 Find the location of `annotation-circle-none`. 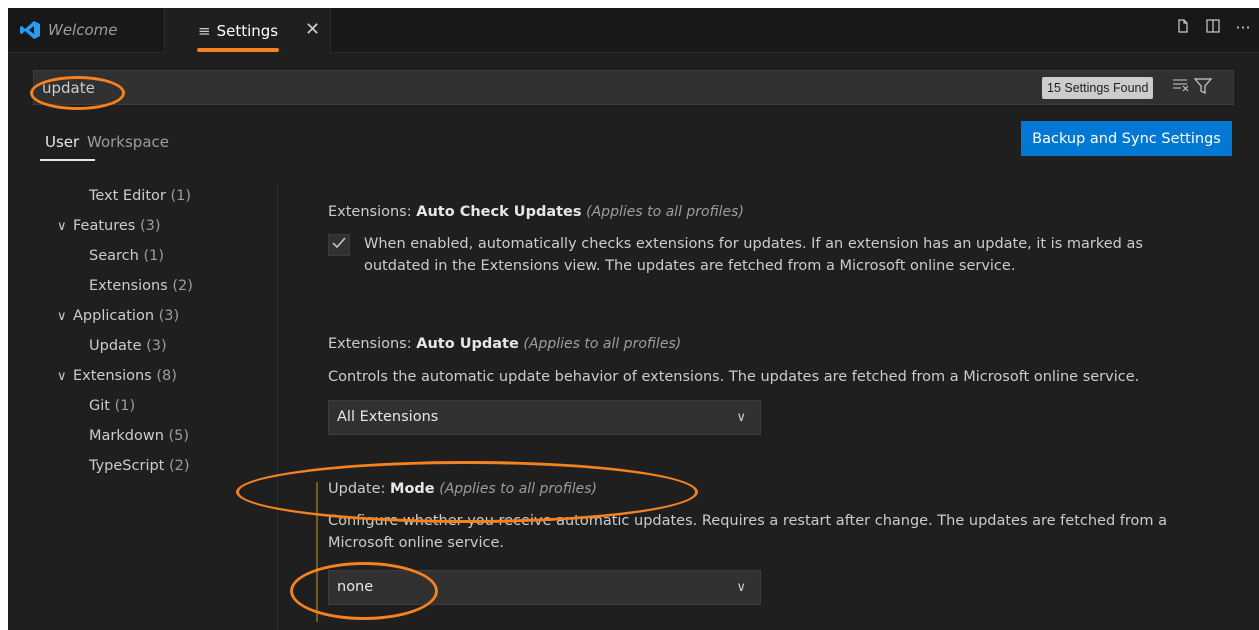

annotation-circle-none is located at coordinates (364, 591).